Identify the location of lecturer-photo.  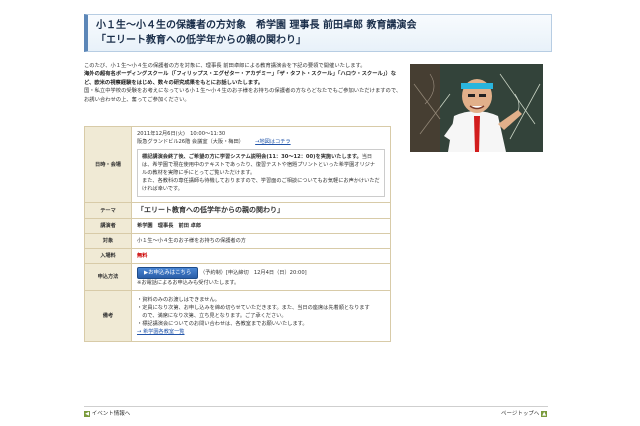
(476, 108).